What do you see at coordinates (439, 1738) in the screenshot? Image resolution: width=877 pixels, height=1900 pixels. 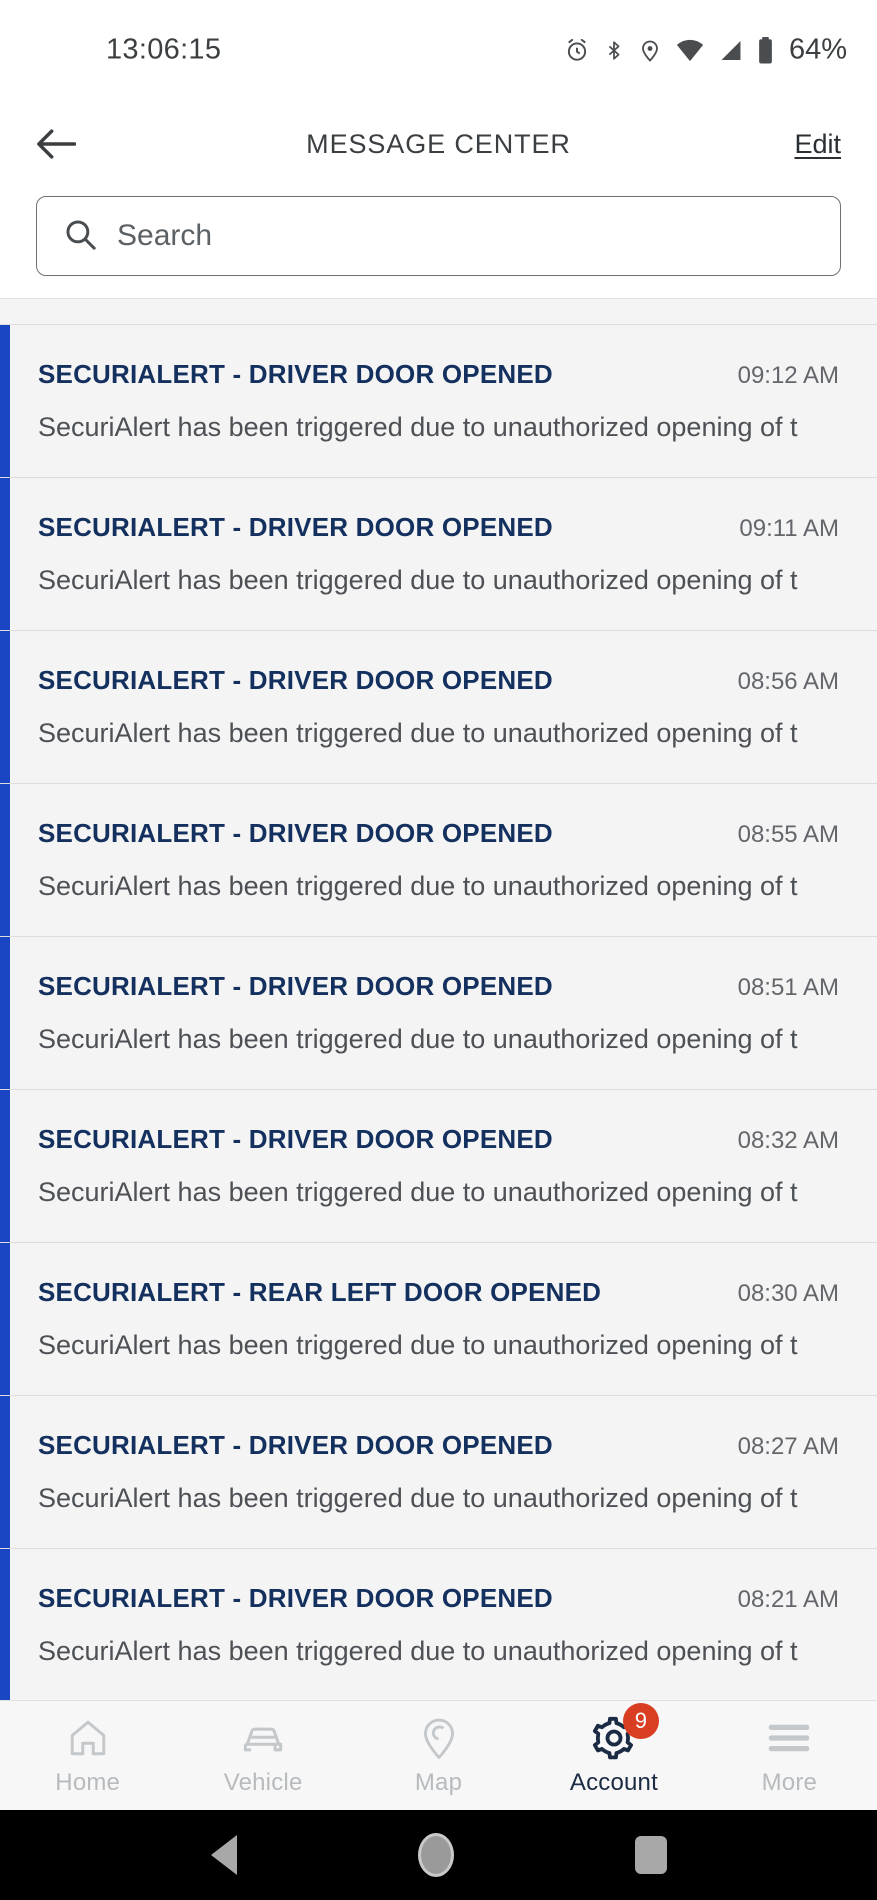 I see `map-pin-icon` at bounding box center [439, 1738].